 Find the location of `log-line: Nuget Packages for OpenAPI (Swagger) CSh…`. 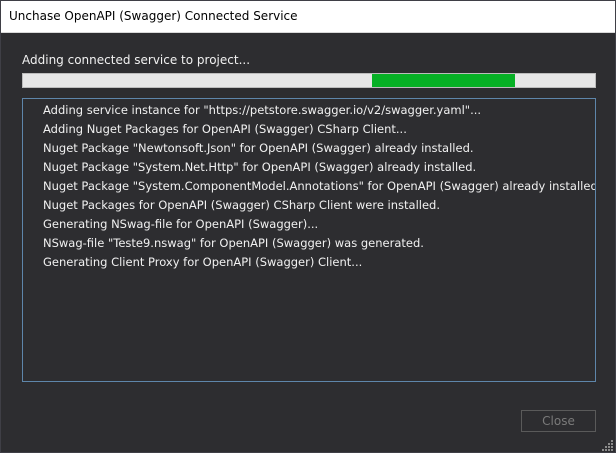

log-line: Nuget Packages for OpenAPI (Swagger) CSh… is located at coordinates (241, 205).